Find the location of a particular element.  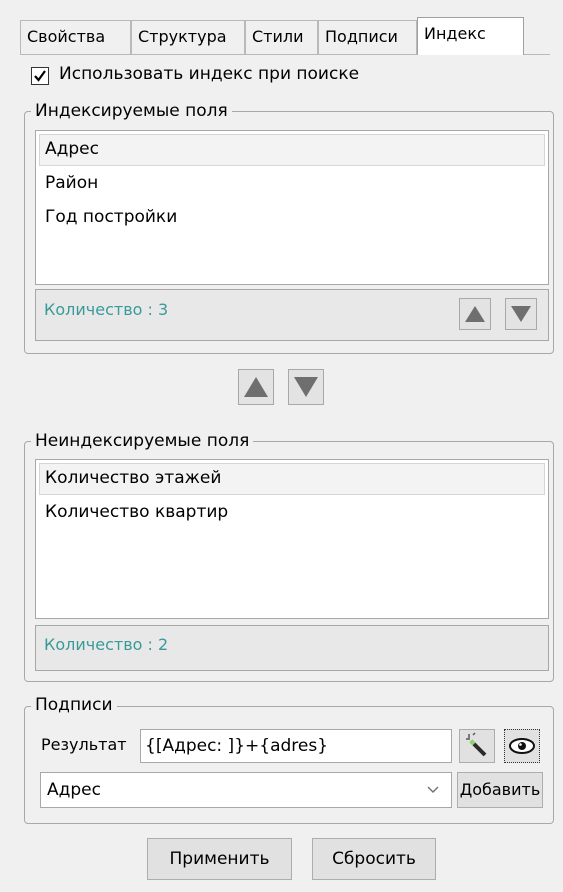

indexed-move-up-button is located at coordinates (475, 314).